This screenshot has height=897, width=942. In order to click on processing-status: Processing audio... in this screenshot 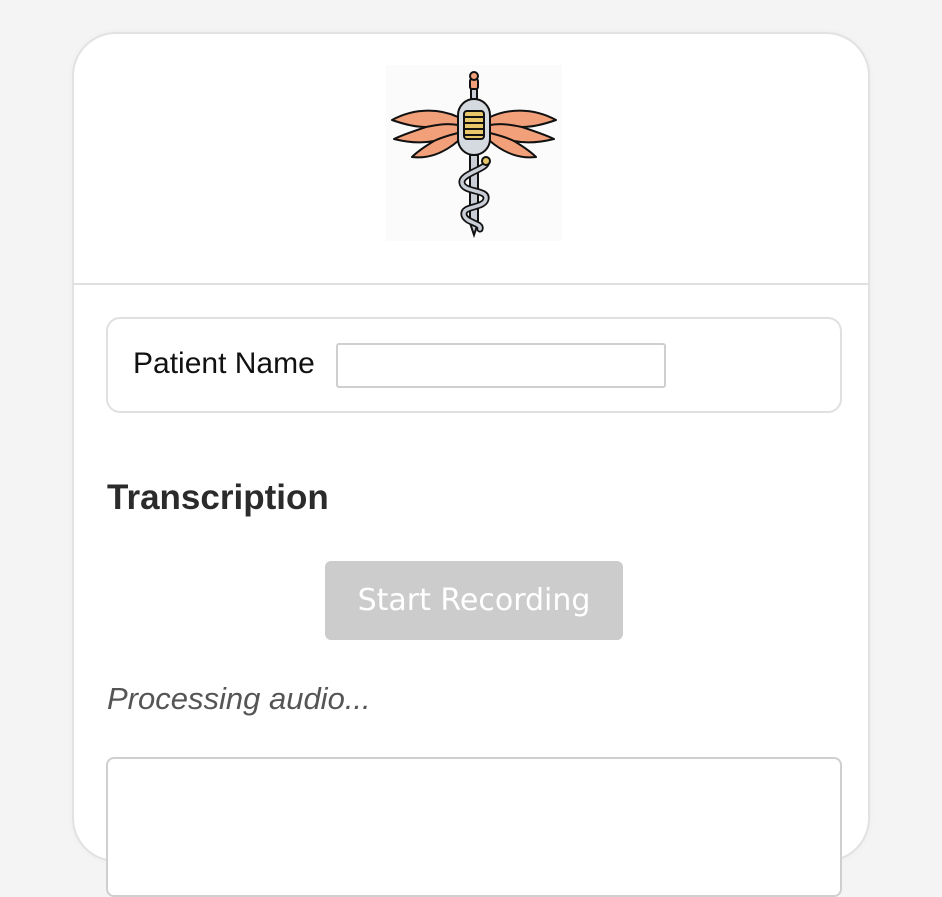, I will do `click(239, 698)`.